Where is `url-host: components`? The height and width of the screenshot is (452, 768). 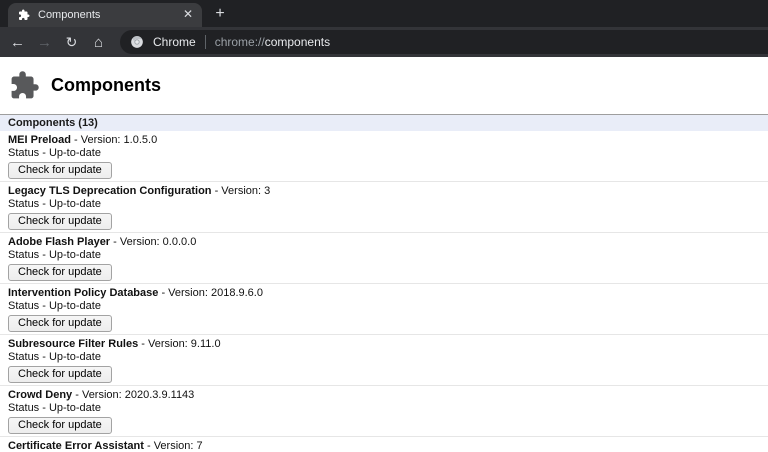
url-host: components is located at coordinates (297, 42).